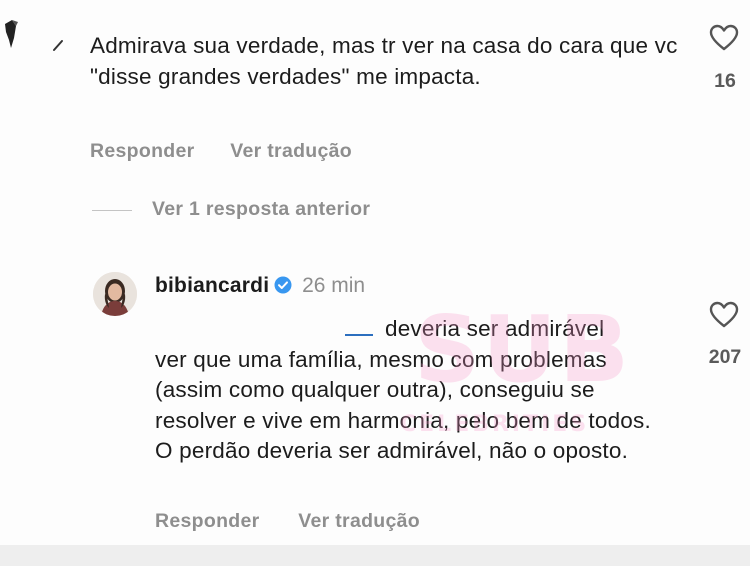  I want to click on reply-actions: Responder Ver tradução, so click(287, 521).